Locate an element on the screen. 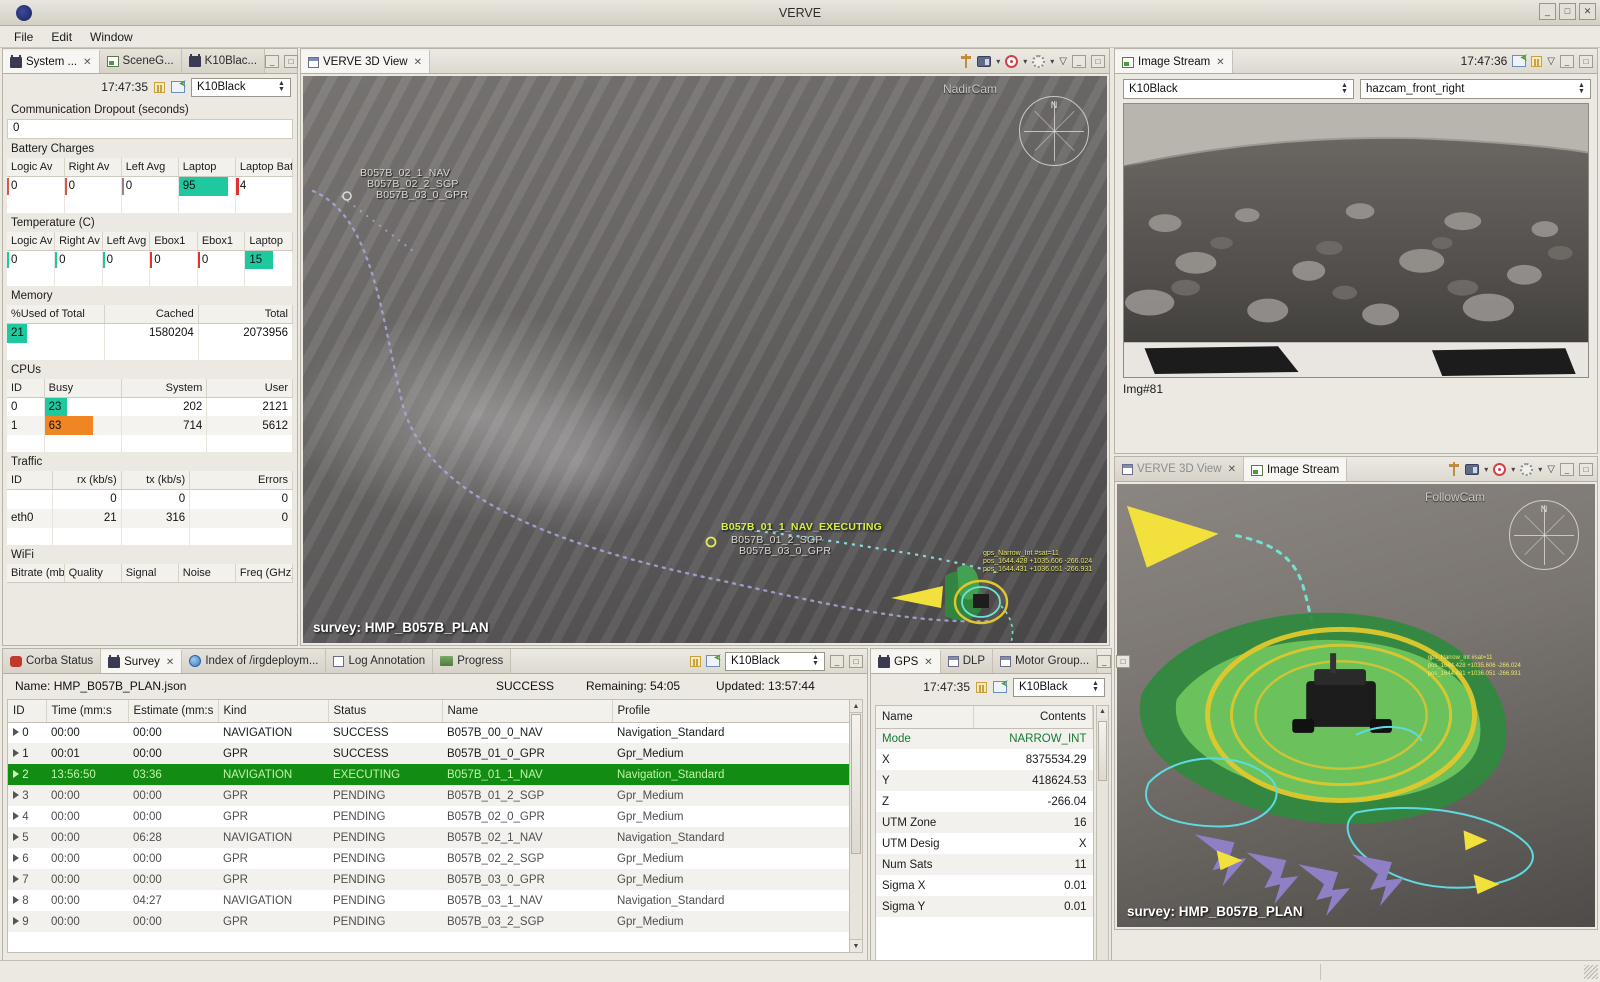 This screenshot has height=982, width=1600. camera-select: hazcam_front_right ▲ ▼ is located at coordinates (1475, 89).